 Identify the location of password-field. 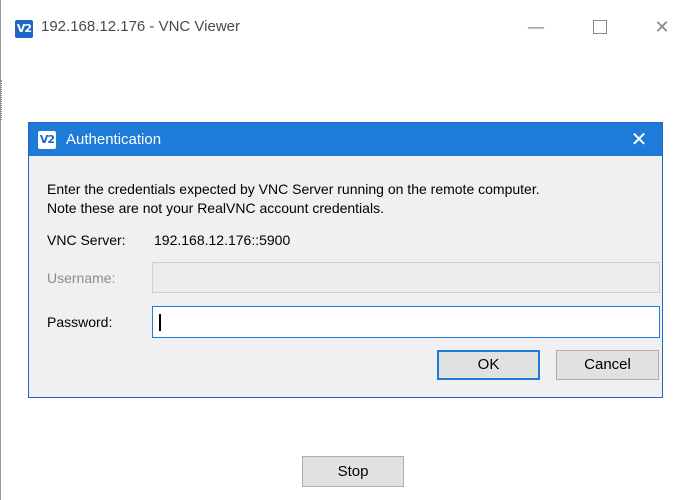
(406, 322).